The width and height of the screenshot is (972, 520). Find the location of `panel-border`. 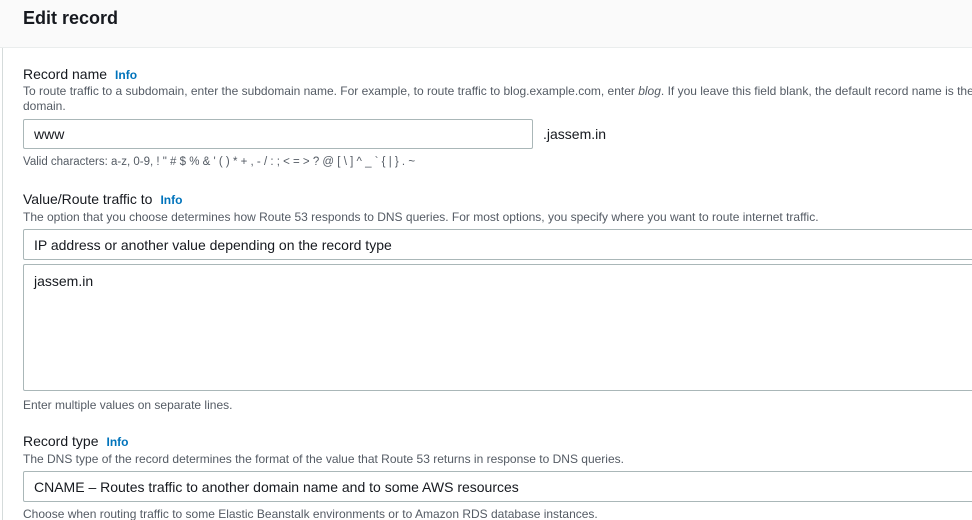

panel-border is located at coordinates (2, 260).